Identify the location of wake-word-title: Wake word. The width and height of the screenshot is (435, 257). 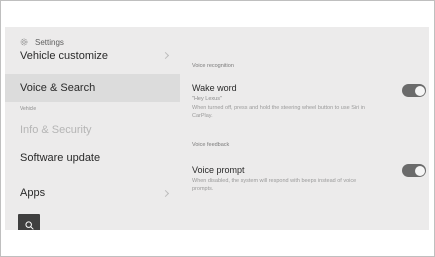
(214, 88).